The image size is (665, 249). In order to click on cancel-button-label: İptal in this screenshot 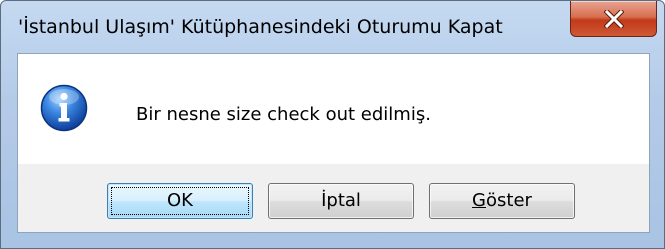, I will do `click(341, 200)`.